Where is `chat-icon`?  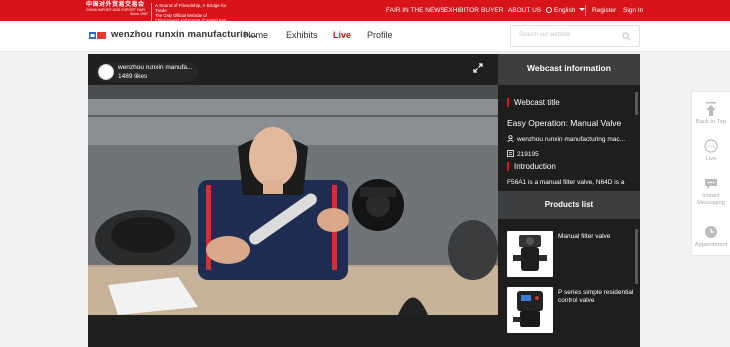
chat-icon is located at coordinates (711, 184).